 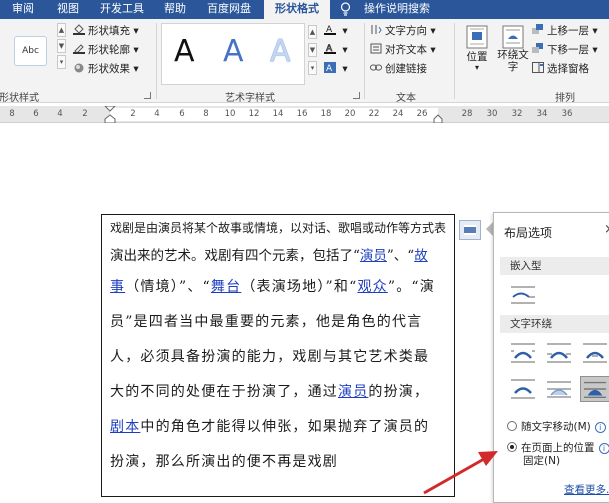 What do you see at coordinates (206, 114) in the screenshot?
I see `ruler-tick: 8` at bounding box center [206, 114].